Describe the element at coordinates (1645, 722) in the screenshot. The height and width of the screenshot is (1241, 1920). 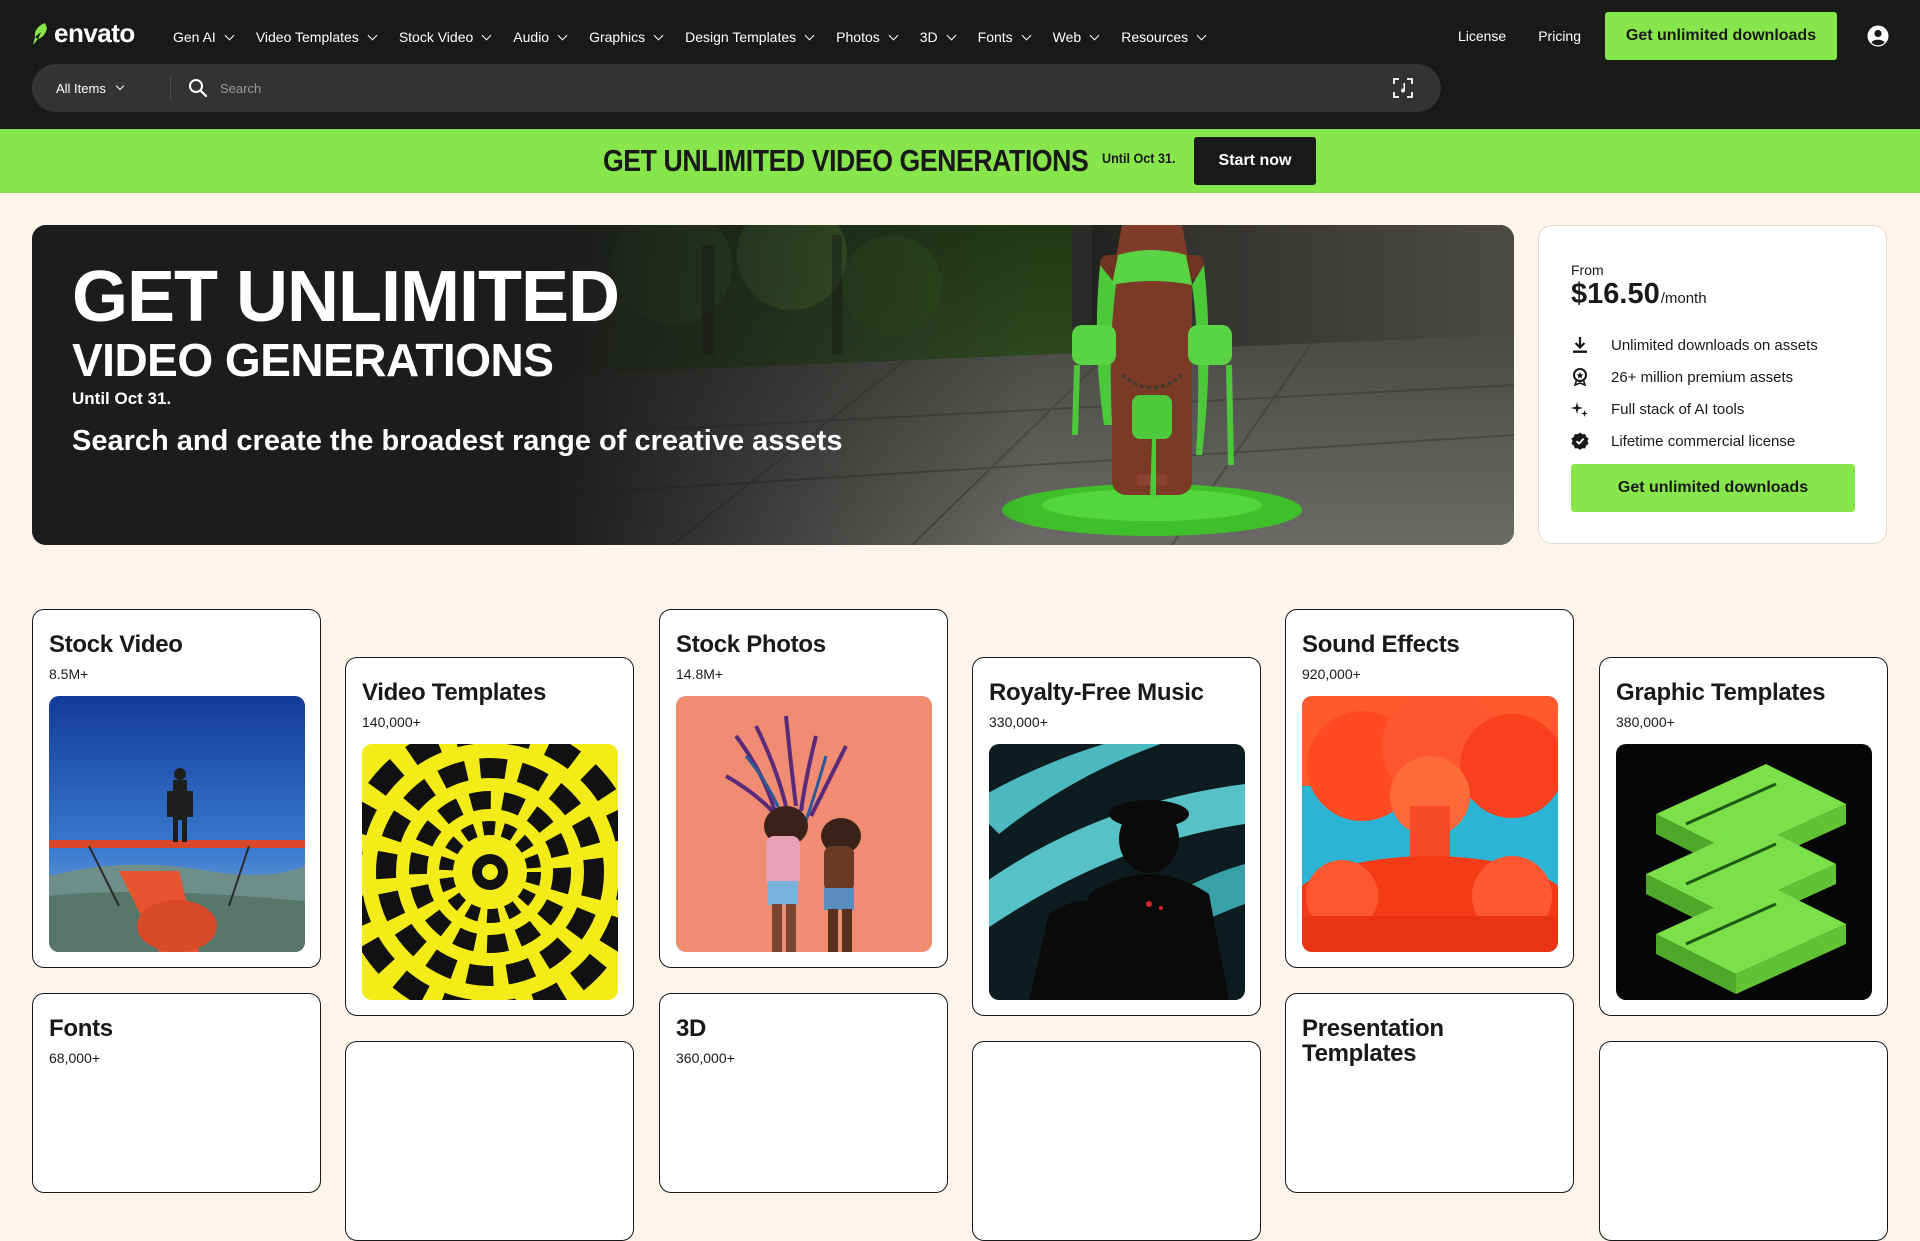
I see `category-count: 380,000+` at that location.